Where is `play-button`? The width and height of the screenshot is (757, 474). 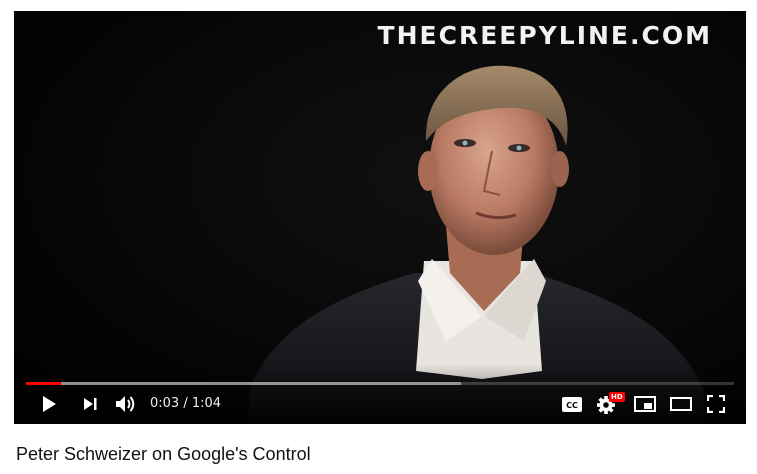 play-button is located at coordinates (49, 404).